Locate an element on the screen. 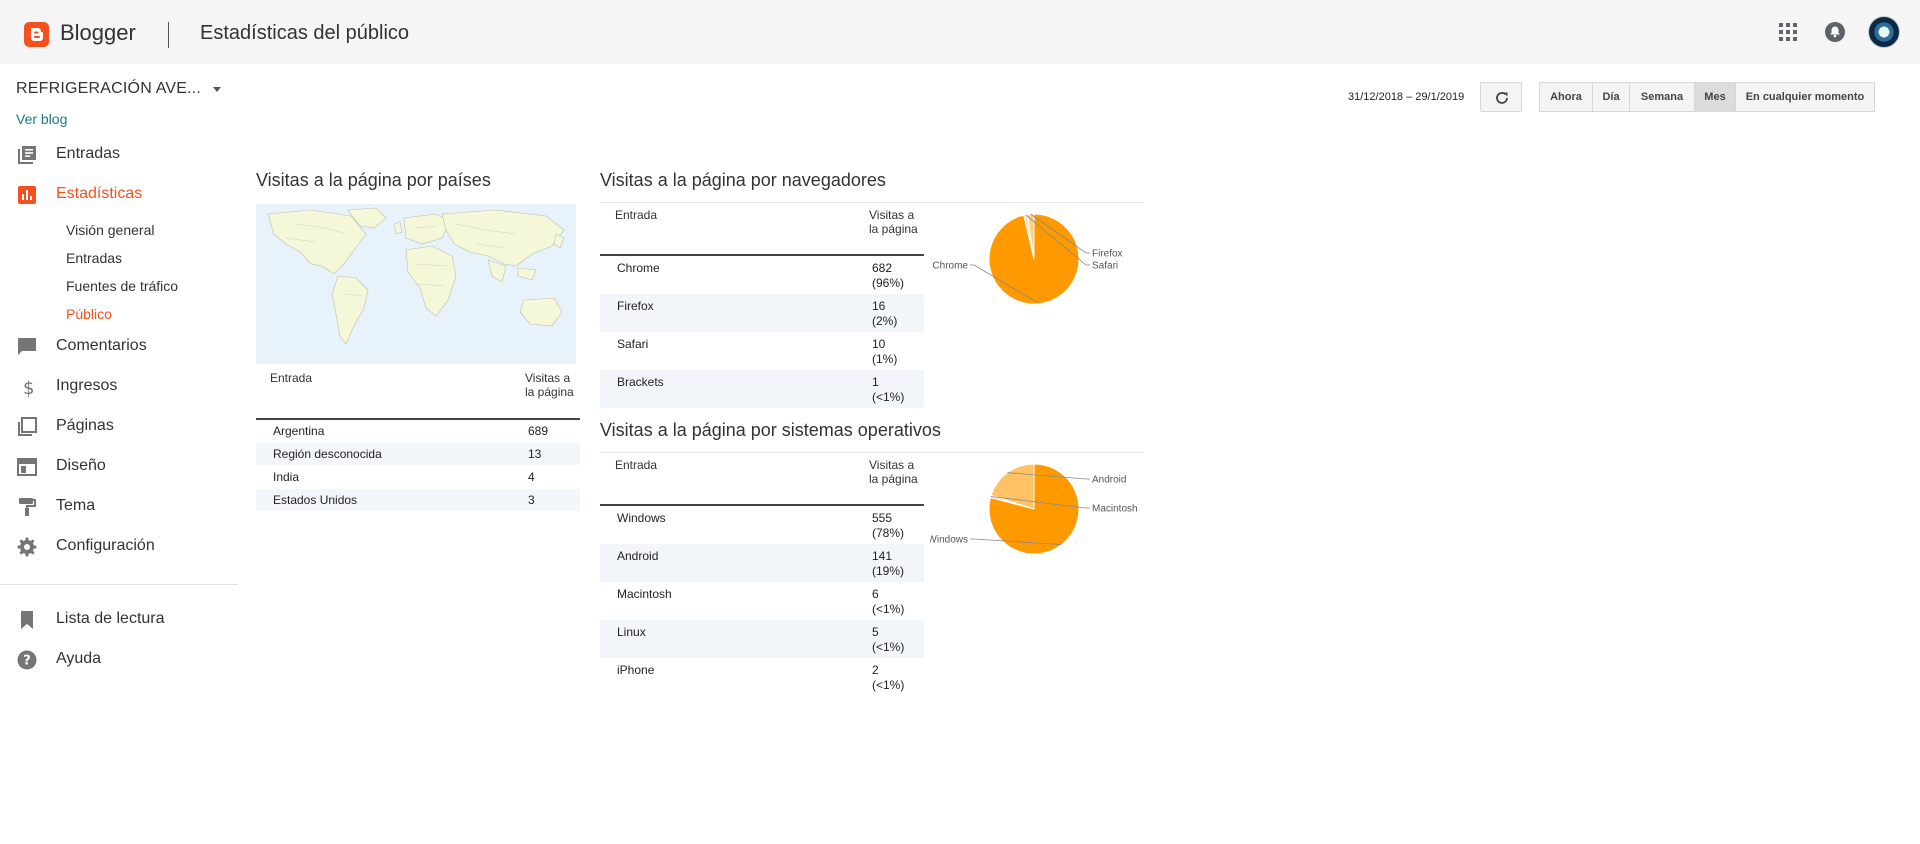 The width and height of the screenshot is (1920, 844). paint-roller-icon is located at coordinates (27, 507).